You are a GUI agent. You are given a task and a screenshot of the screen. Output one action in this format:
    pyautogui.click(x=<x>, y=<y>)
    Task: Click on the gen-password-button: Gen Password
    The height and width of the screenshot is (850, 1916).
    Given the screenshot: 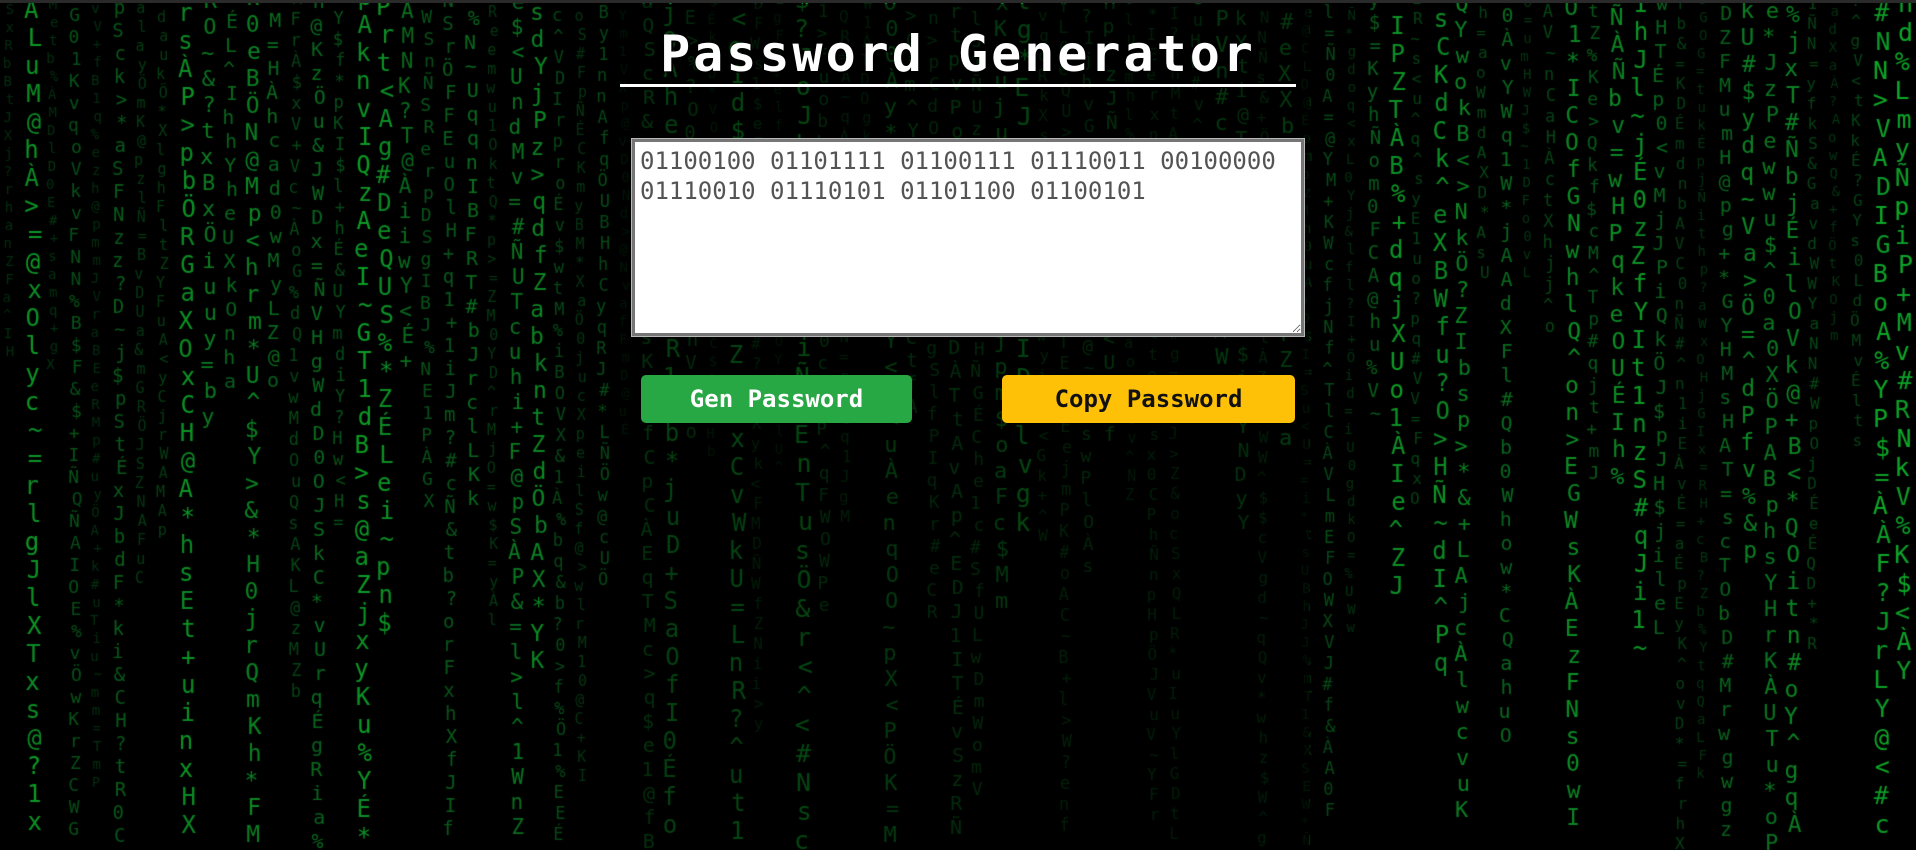 What is the action you would take?
    pyautogui.click(x=776, y=399)
    